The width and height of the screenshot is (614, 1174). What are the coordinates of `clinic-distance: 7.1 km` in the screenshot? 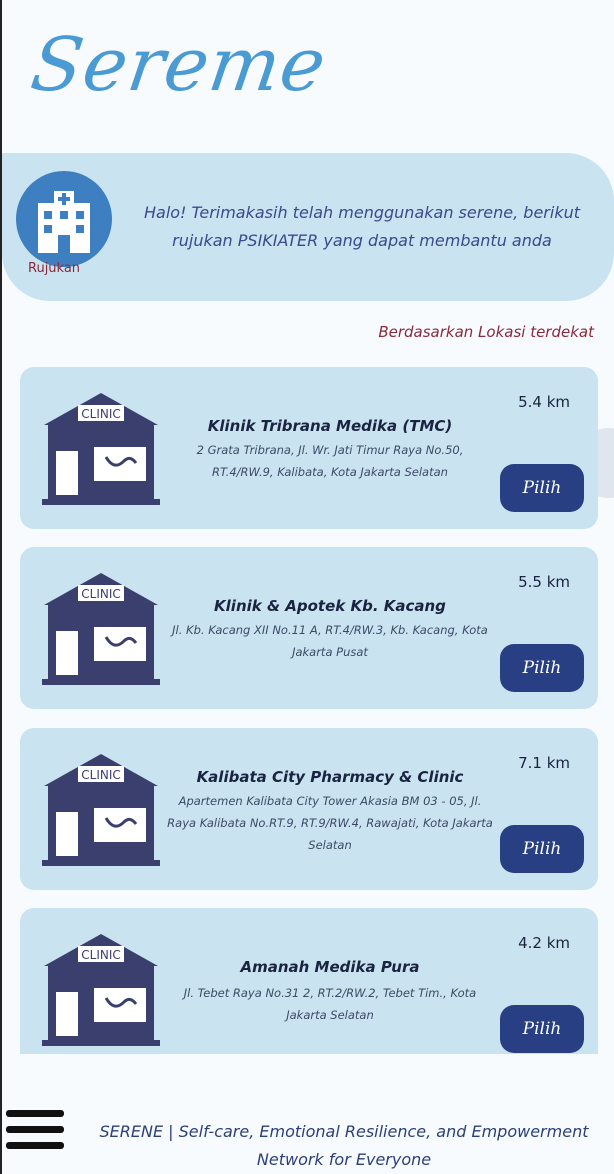 It's located at (544, 763).